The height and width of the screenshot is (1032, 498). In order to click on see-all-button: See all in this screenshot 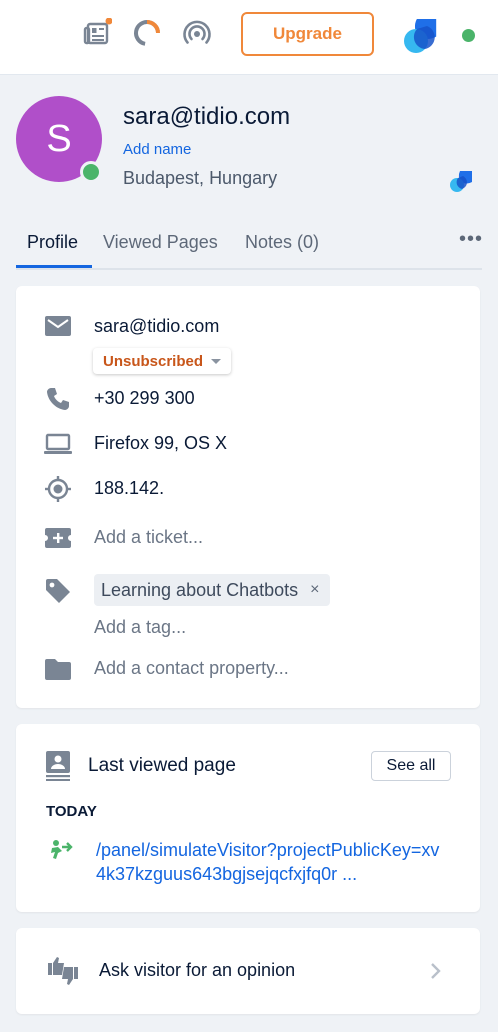, I will do `click(411, 766)`.